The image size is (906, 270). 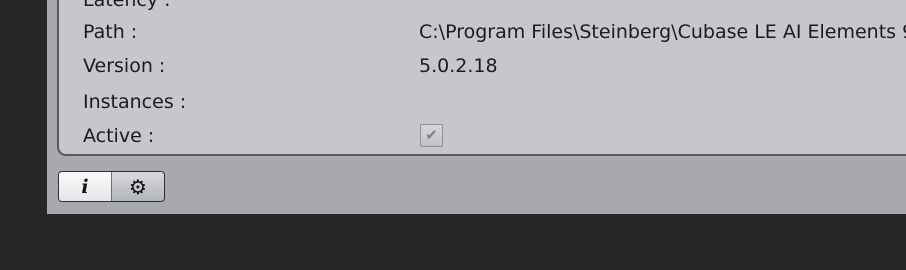 I want to click on settings-button: ⚙, so click(x=138, y=186).